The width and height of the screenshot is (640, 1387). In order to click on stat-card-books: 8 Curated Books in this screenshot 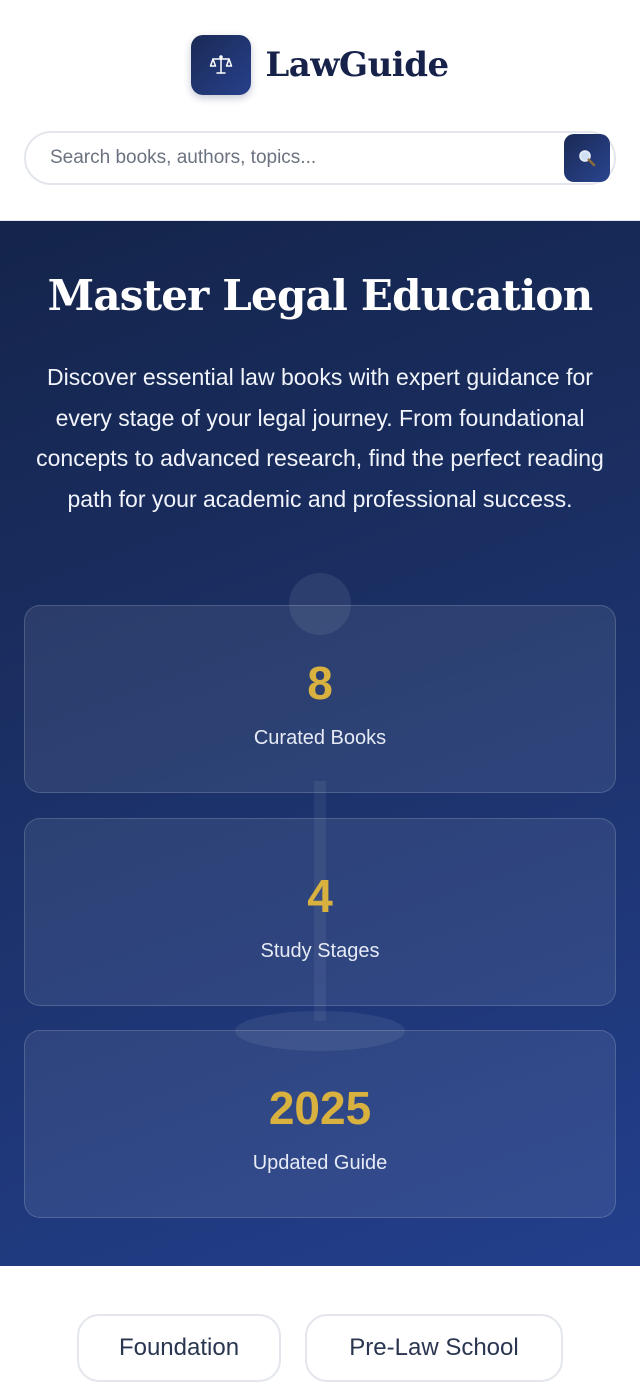, I will do `click(320, 699)`.